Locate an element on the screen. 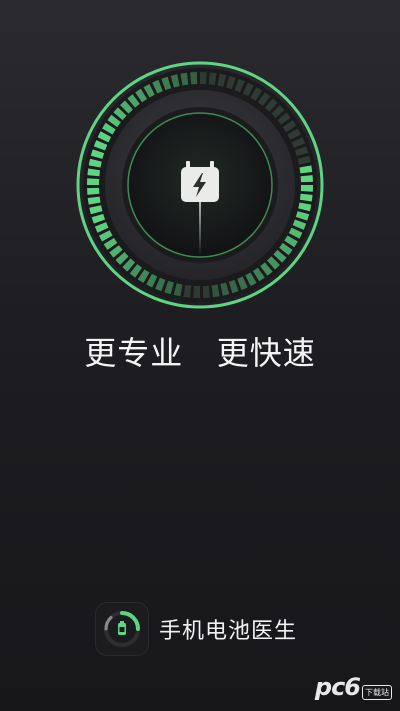  watermark-main-text: pc6 is located at coordinates (337, 687).